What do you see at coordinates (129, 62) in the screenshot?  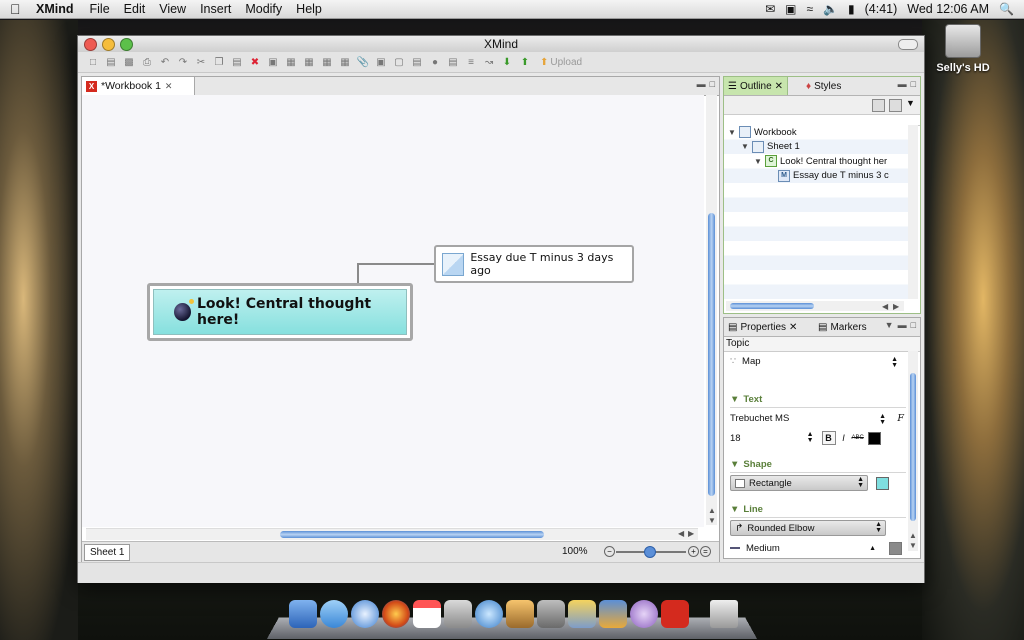 I see `save-icon: ▩` at bounding box center [129, 62].